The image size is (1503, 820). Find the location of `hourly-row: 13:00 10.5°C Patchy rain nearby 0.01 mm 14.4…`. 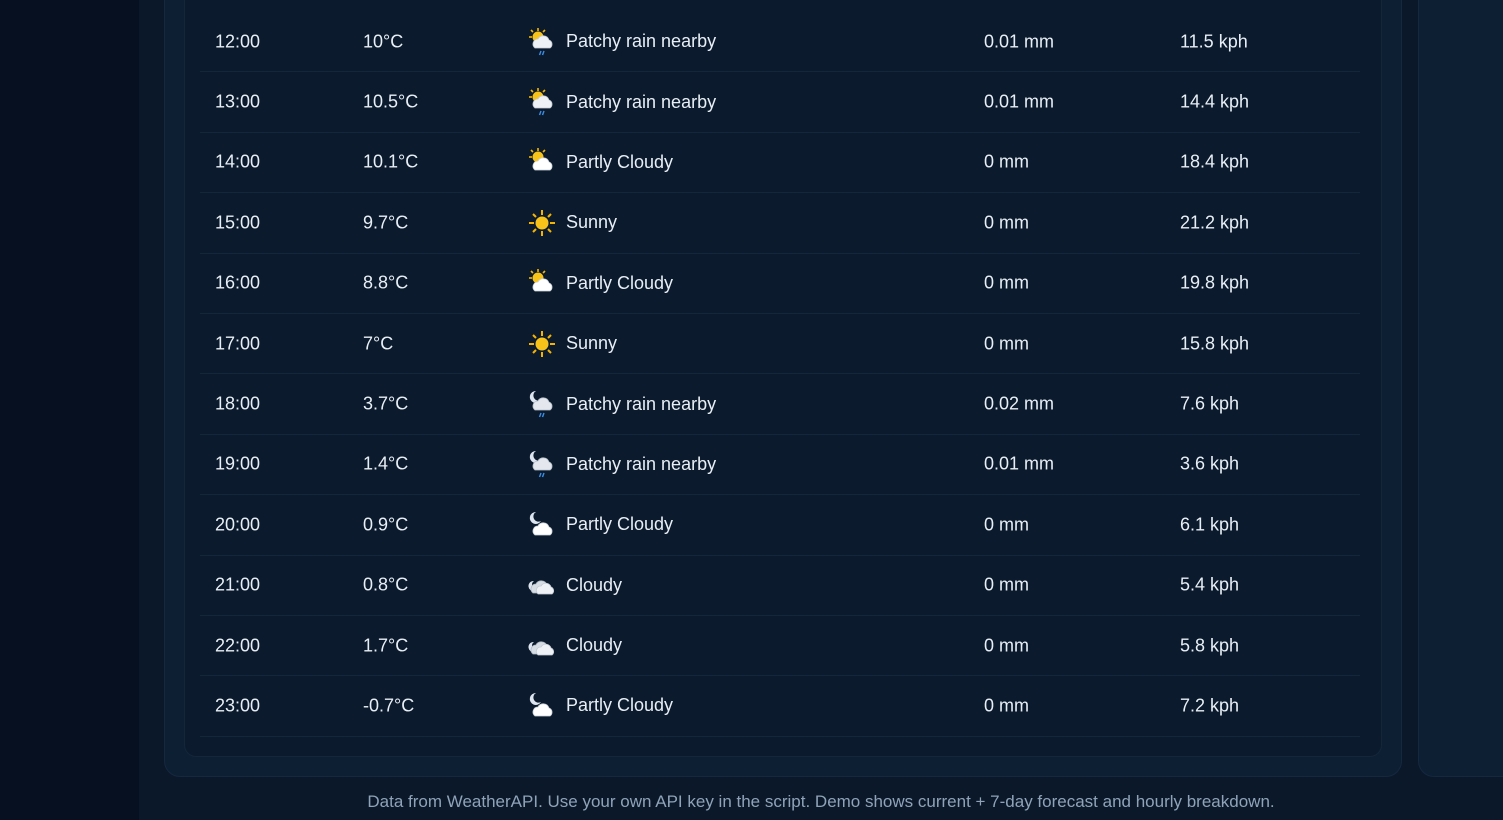

hourly-row: 13:00 10.5°C Patchy rain nearby 0.01 mm 14.4… is located at coordinates (780, 102).